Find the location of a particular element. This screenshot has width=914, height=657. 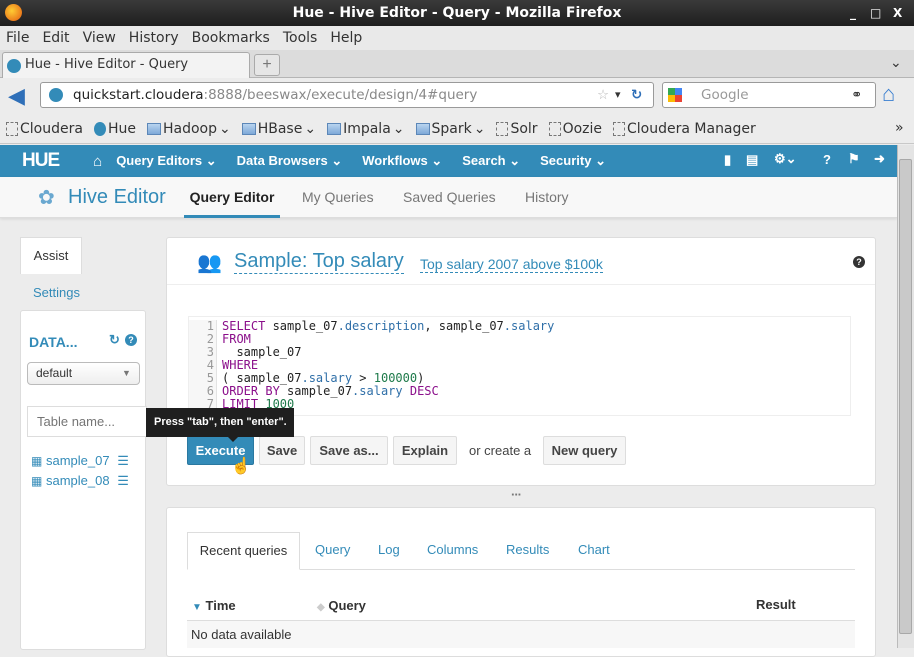

close-button: X is located at coordinates (897, 13).